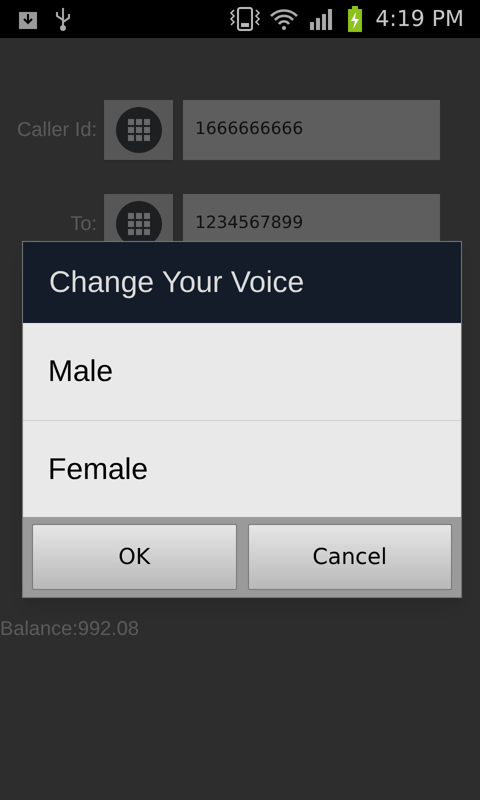 The image size is (480, 800). Describe the element at coordinates (321, 19) in the screenshot. I see `signal-icon` at that location.